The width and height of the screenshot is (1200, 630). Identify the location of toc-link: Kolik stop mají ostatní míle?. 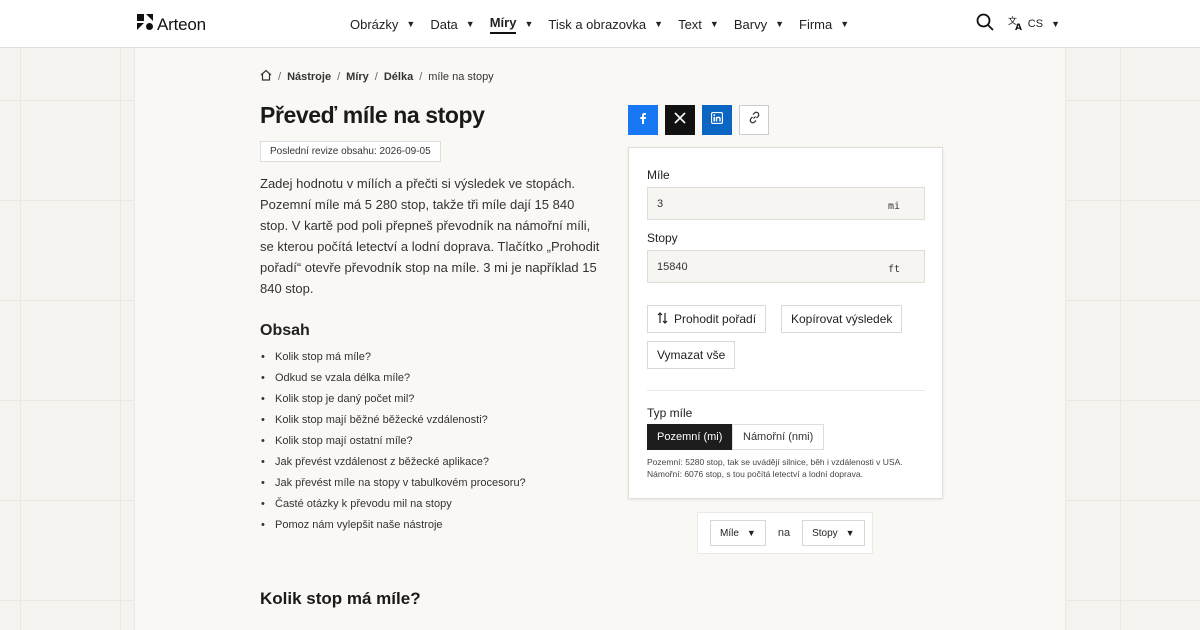
(393, 442).